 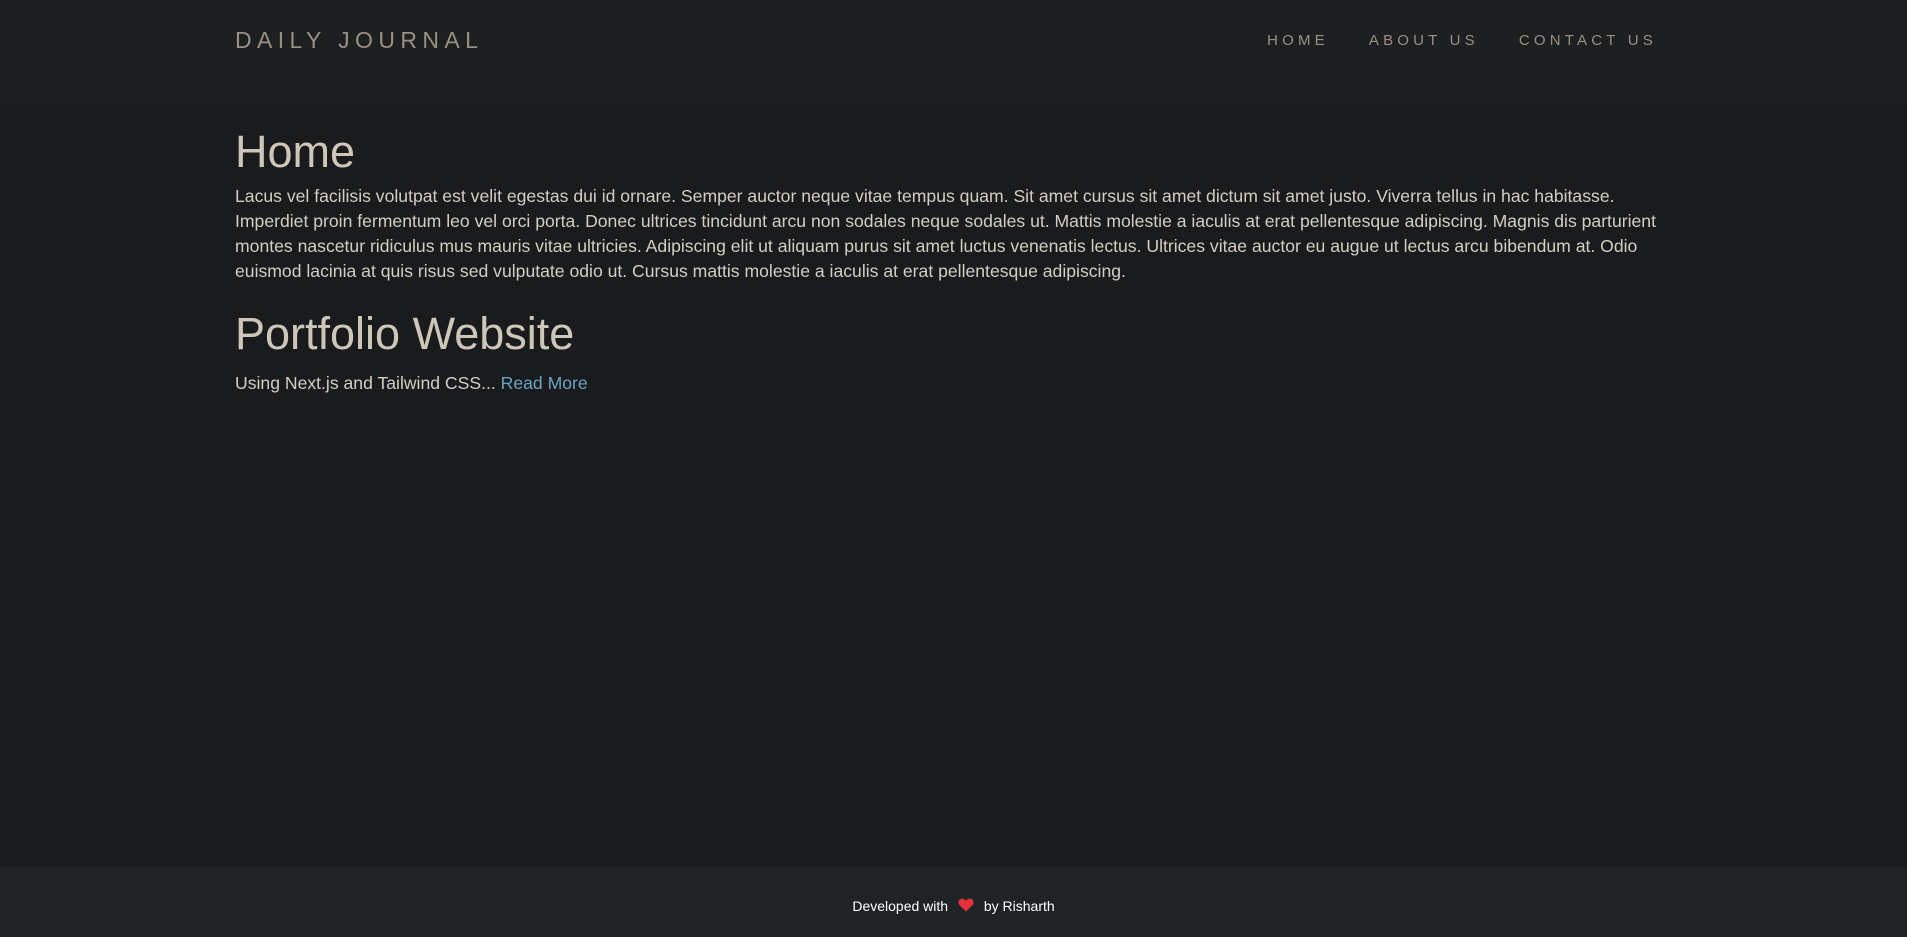 I want to click on nav-item-contact: CONTACT US, so click(x=1588, y=41).